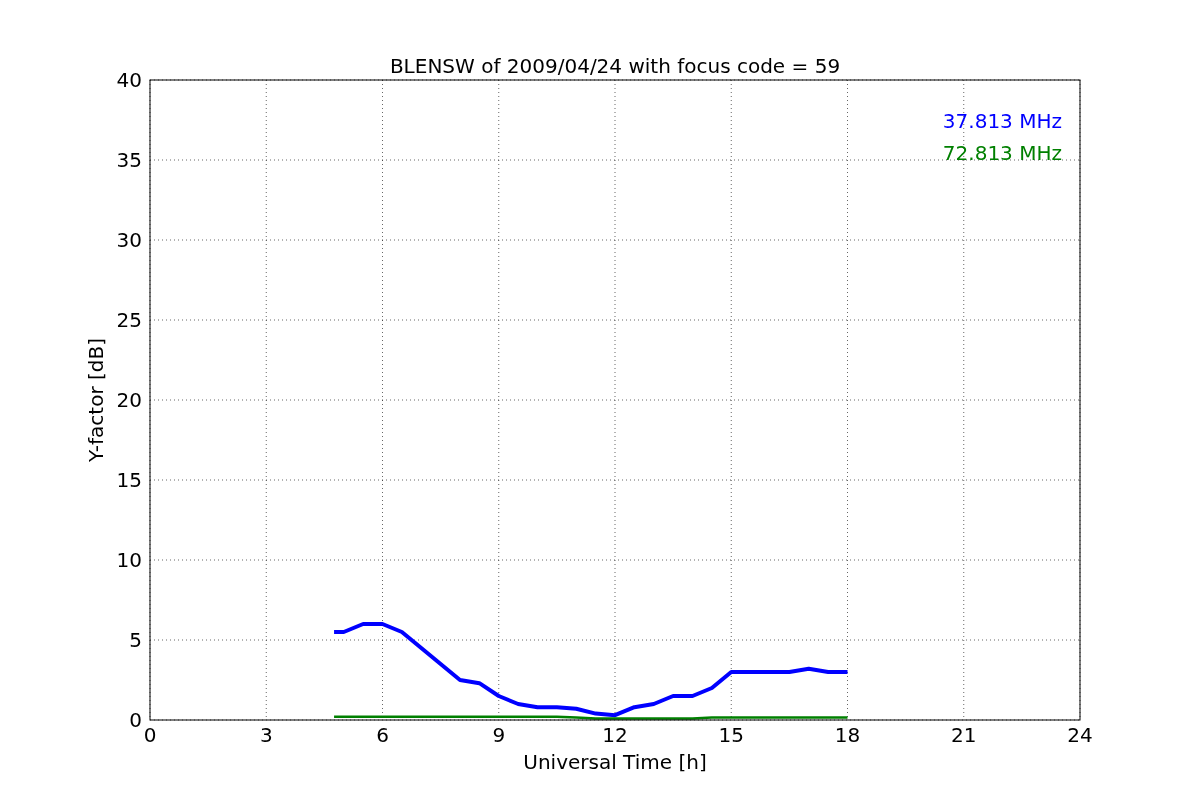  What do you see at coordinates (964, 735) in the screenshot?
I see `x-tick-label: 21` at bounding box center [964, 735].